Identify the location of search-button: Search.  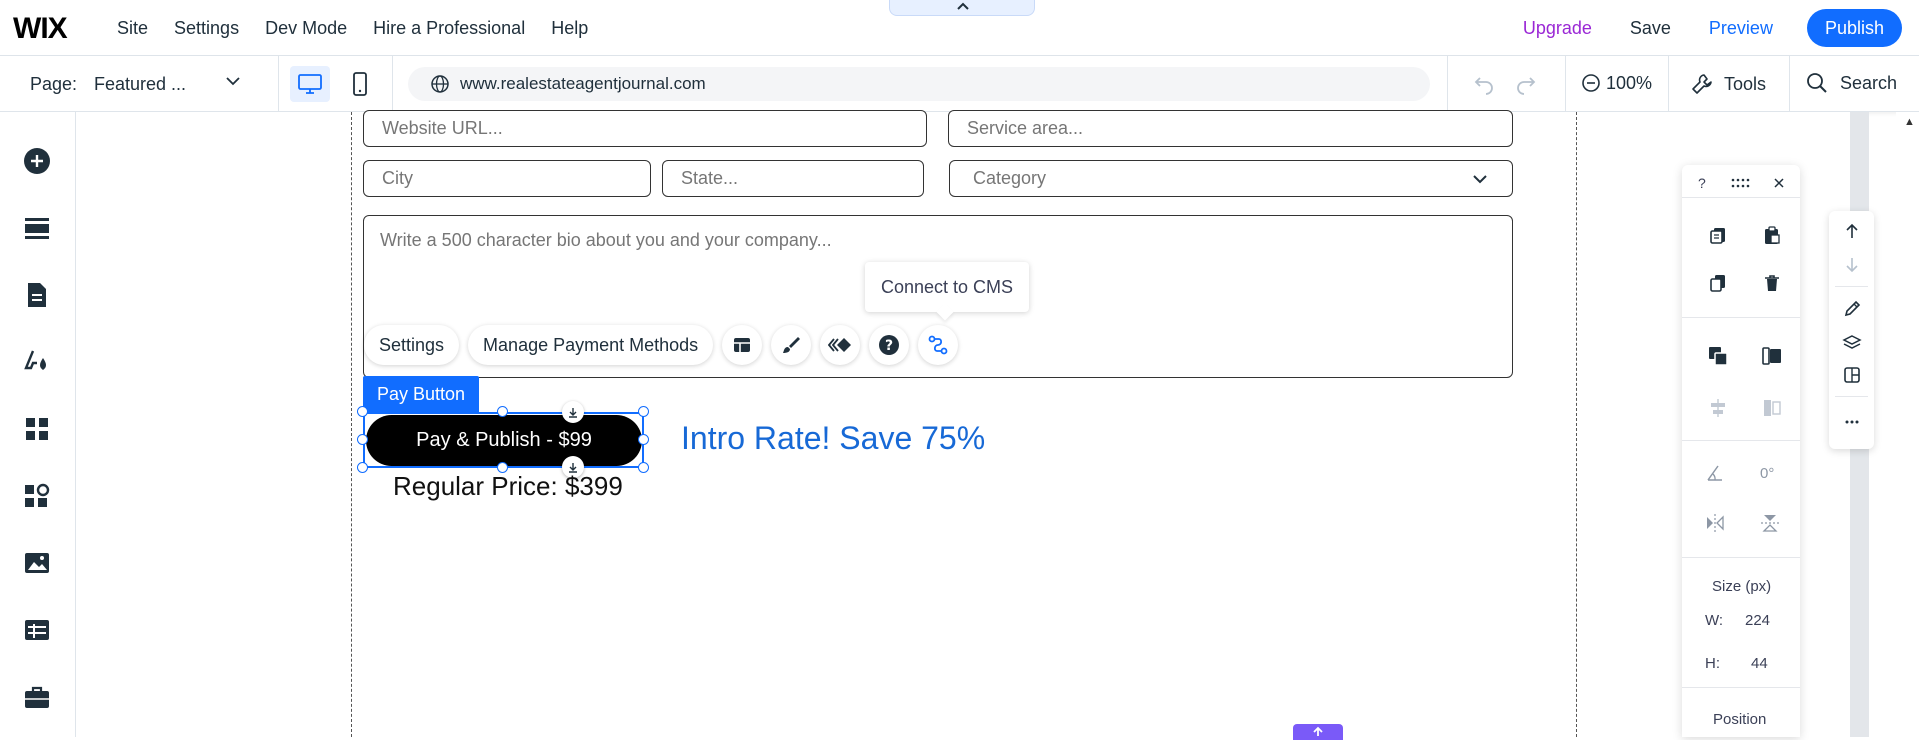
(1851, 83).